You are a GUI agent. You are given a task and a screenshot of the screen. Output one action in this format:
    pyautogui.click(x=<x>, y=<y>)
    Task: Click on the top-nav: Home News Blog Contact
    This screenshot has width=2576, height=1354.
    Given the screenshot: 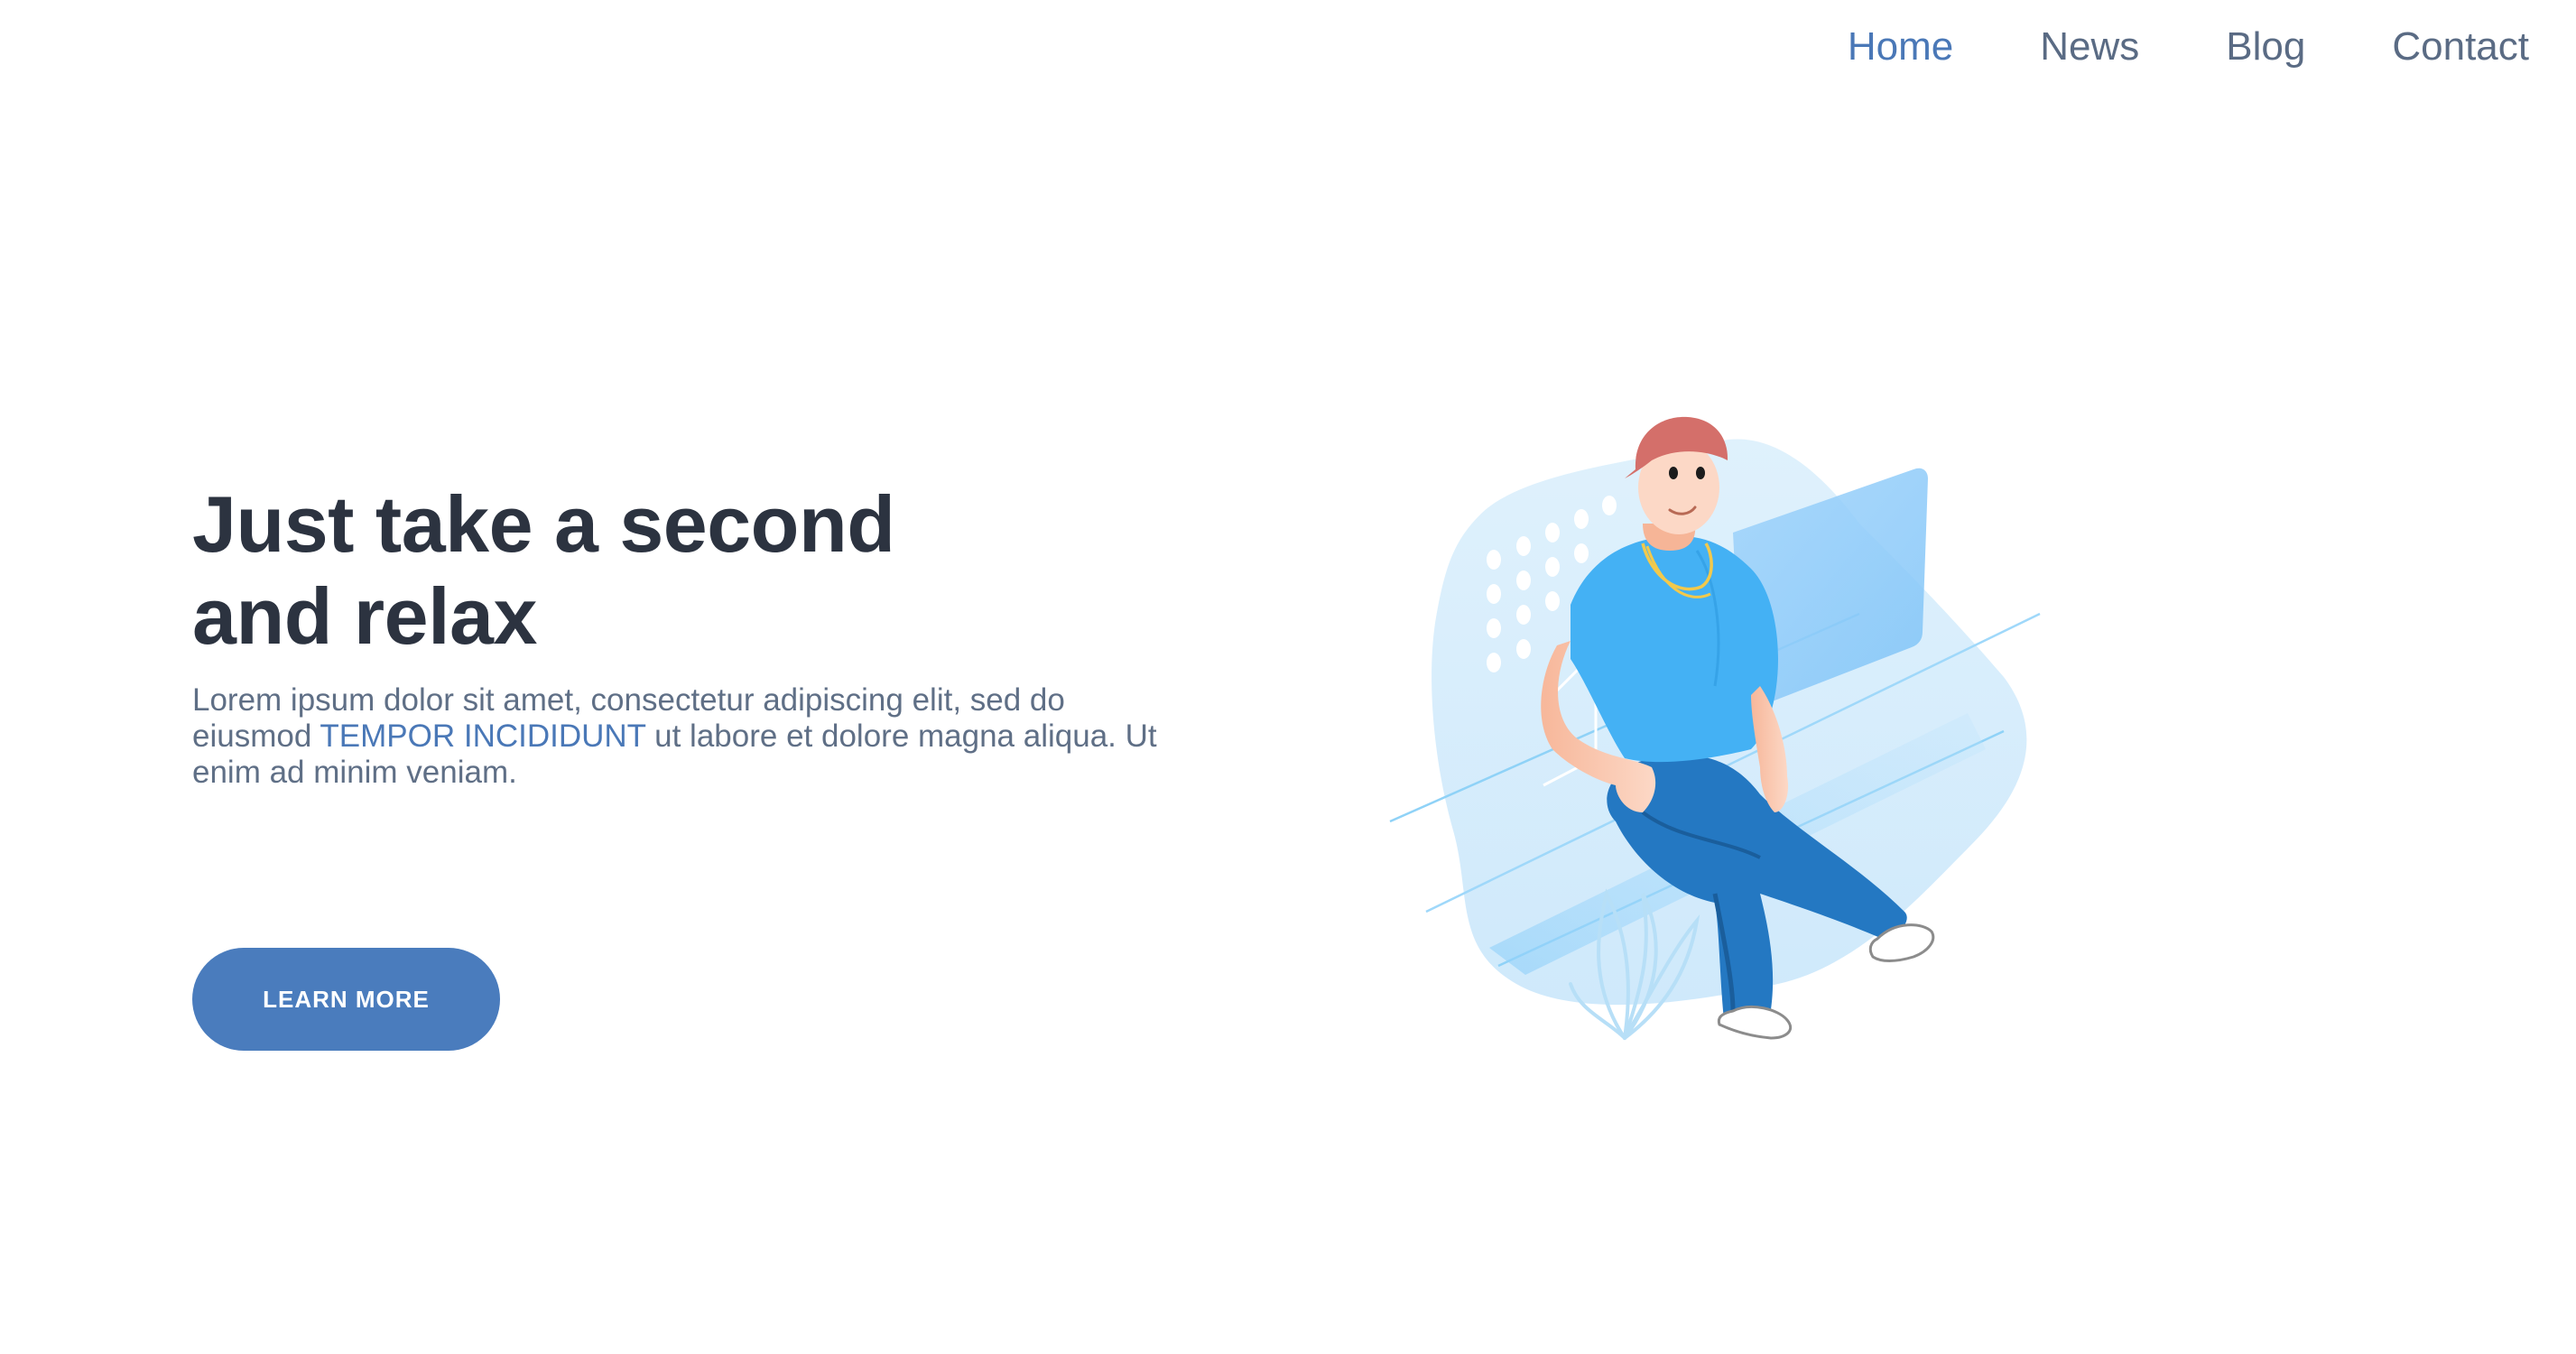 What is the action you would take?
    pyautogui.click(x=2188, y=47)
    